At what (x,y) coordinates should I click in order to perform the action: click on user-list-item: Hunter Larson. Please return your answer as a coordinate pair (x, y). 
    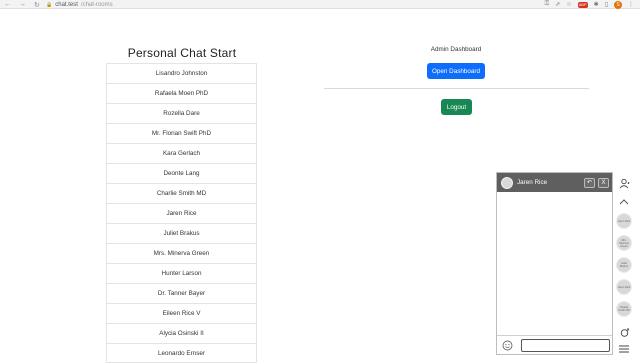
    Looking at the image, I should click on (181, 273).